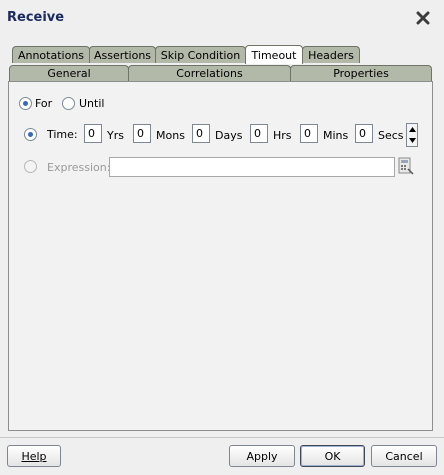 The image size is (444, 475). I want to click on cancel-button: Cancel, so click(404, 456).